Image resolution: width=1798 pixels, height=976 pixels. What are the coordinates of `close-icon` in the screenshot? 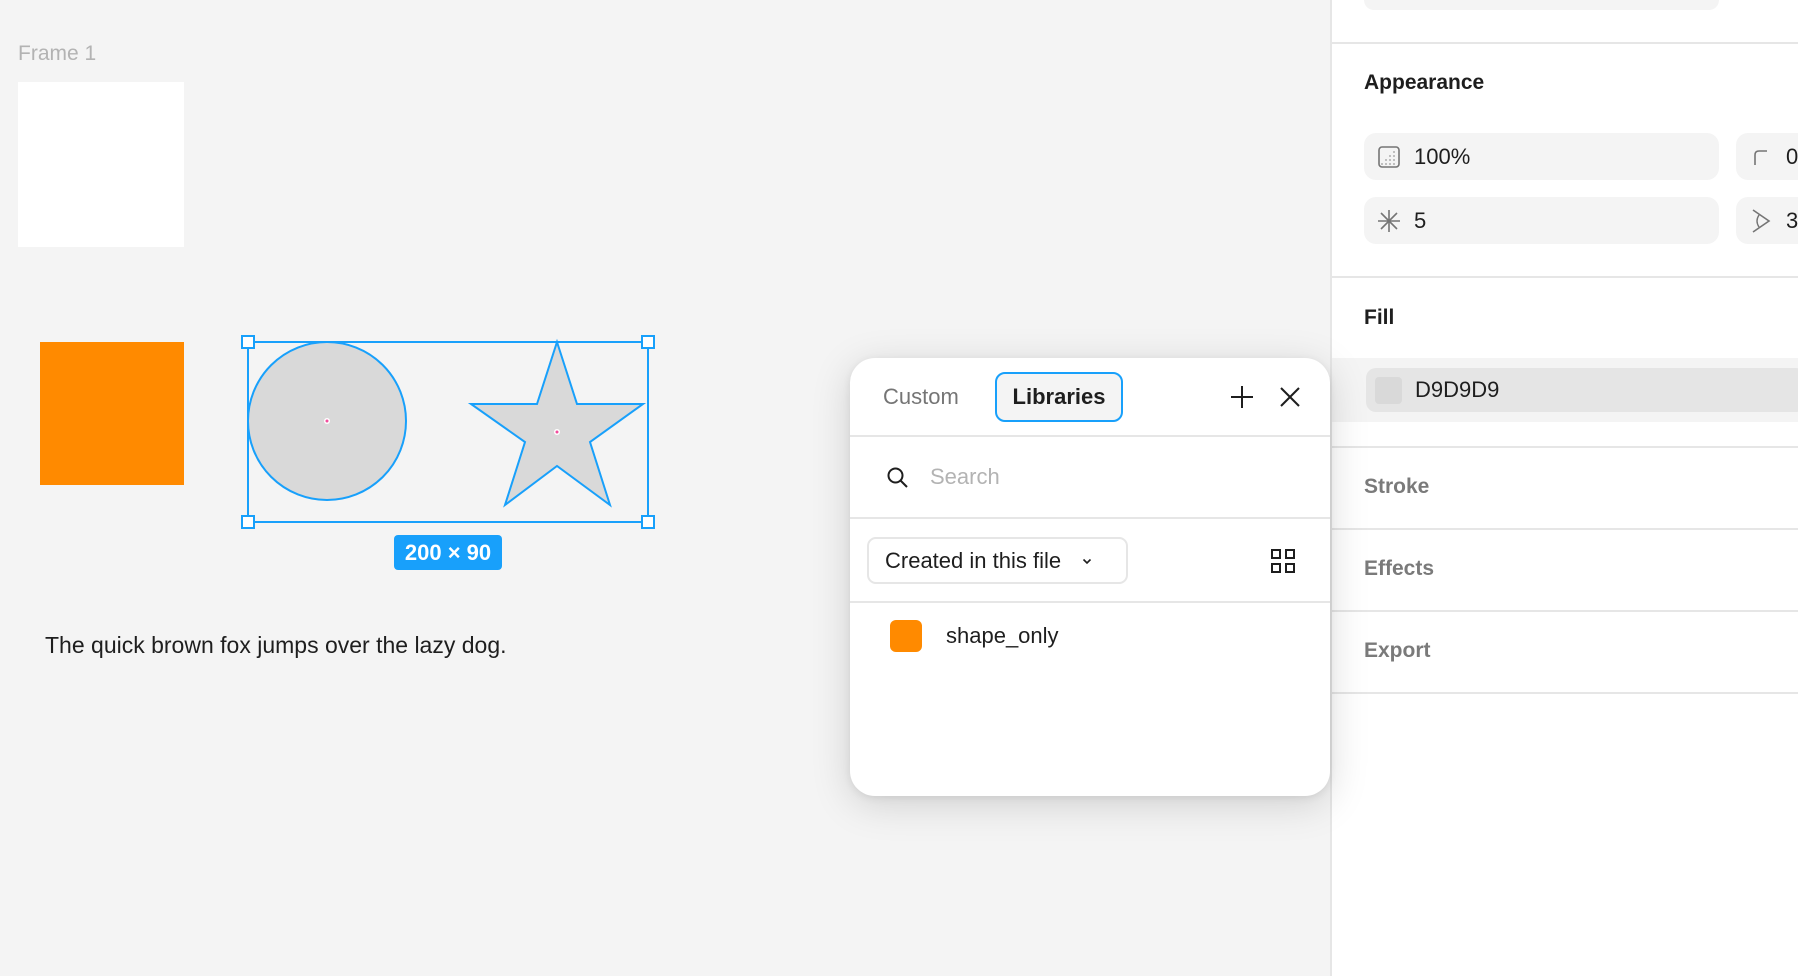 It's located at (1290, 397).